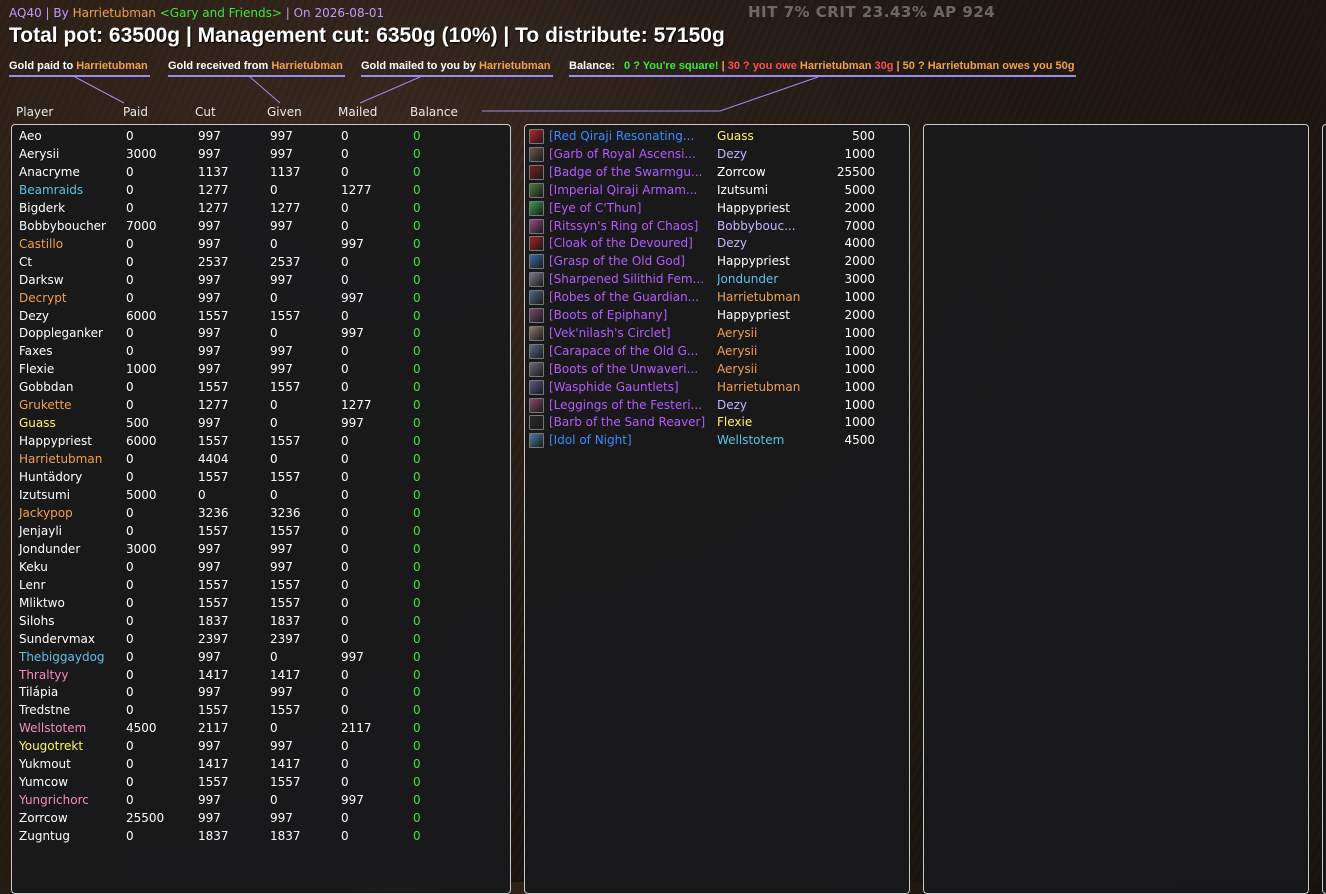  What do you see at coordinates (536, 190) in the screenshot?
I see `scarab-icon` at bounding box center [536, 190].